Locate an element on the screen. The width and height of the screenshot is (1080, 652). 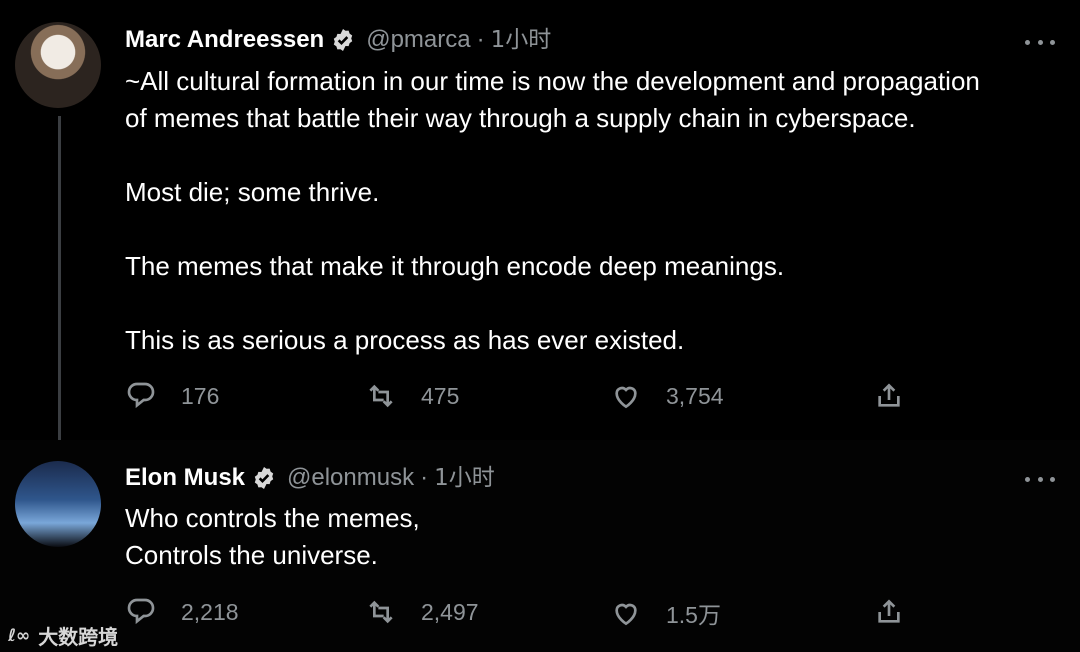
reply-count: 176 is located at coordinates (200, 395).